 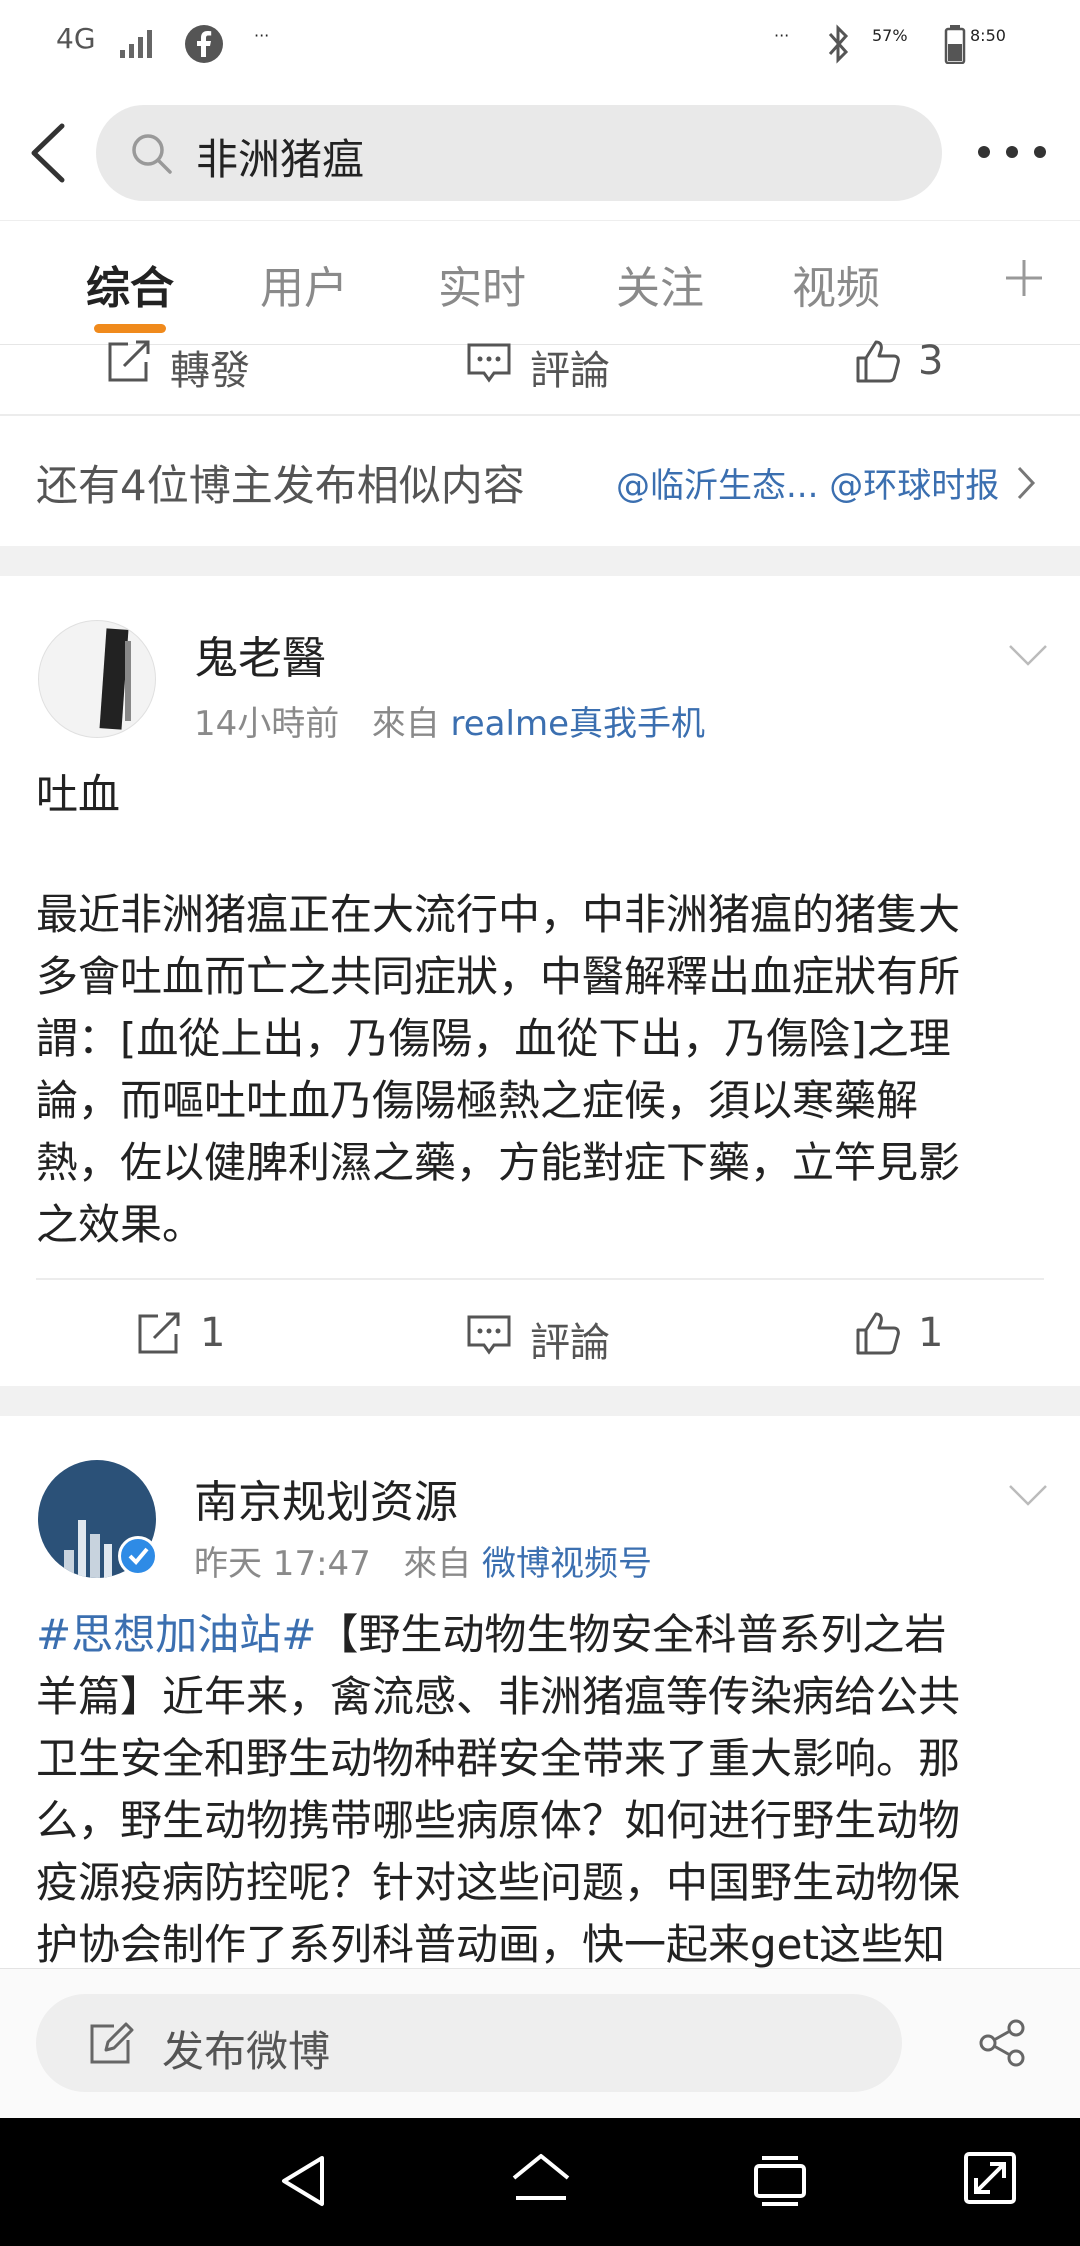 I want to click on post-source: realme真我手机, so click(x=578, y=724).